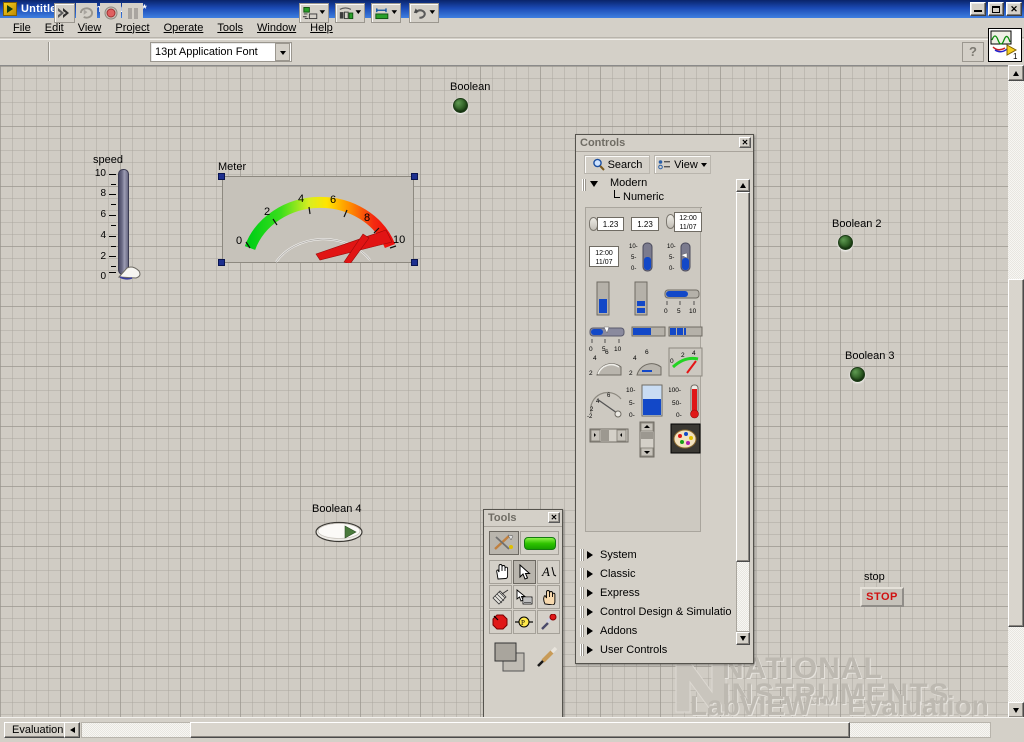  I want to click on svg-text: 0-, so click(679, 415).